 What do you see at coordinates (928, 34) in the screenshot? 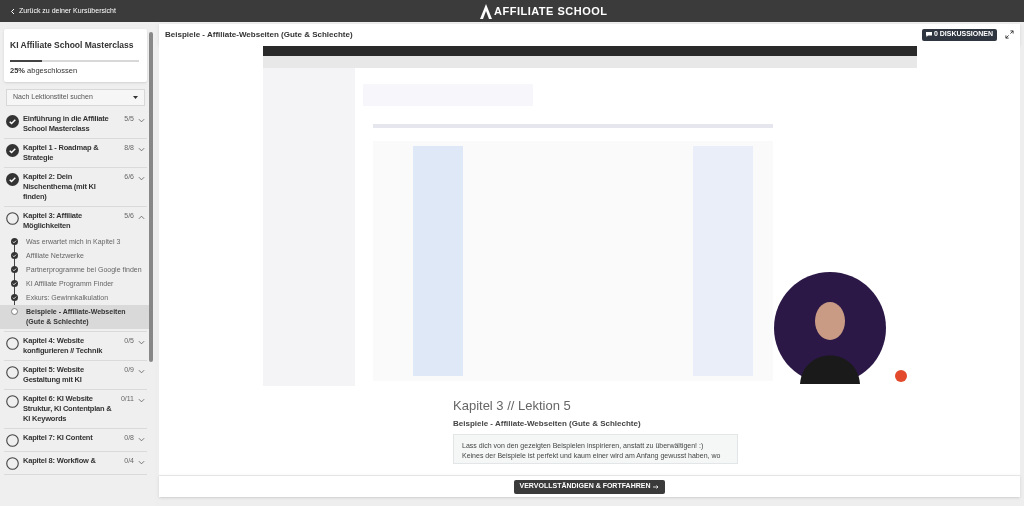
I see `chat-icon` at bounding box center [928, 34].